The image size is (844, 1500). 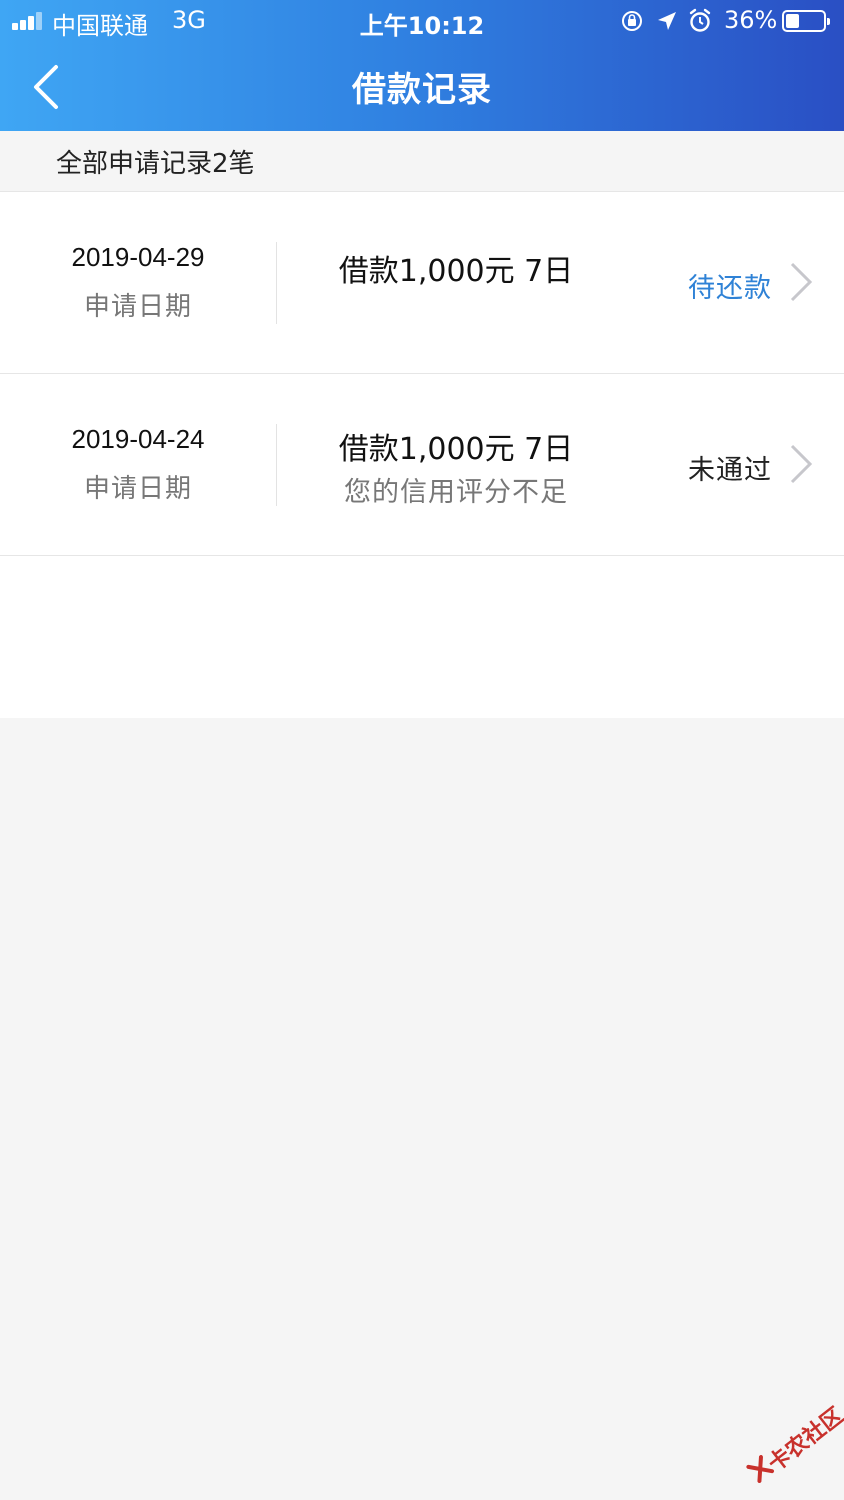 What do you see at coordinates (806, 21) in the screenshot?
I see `battery-icon` at bounding box center [806, 21].